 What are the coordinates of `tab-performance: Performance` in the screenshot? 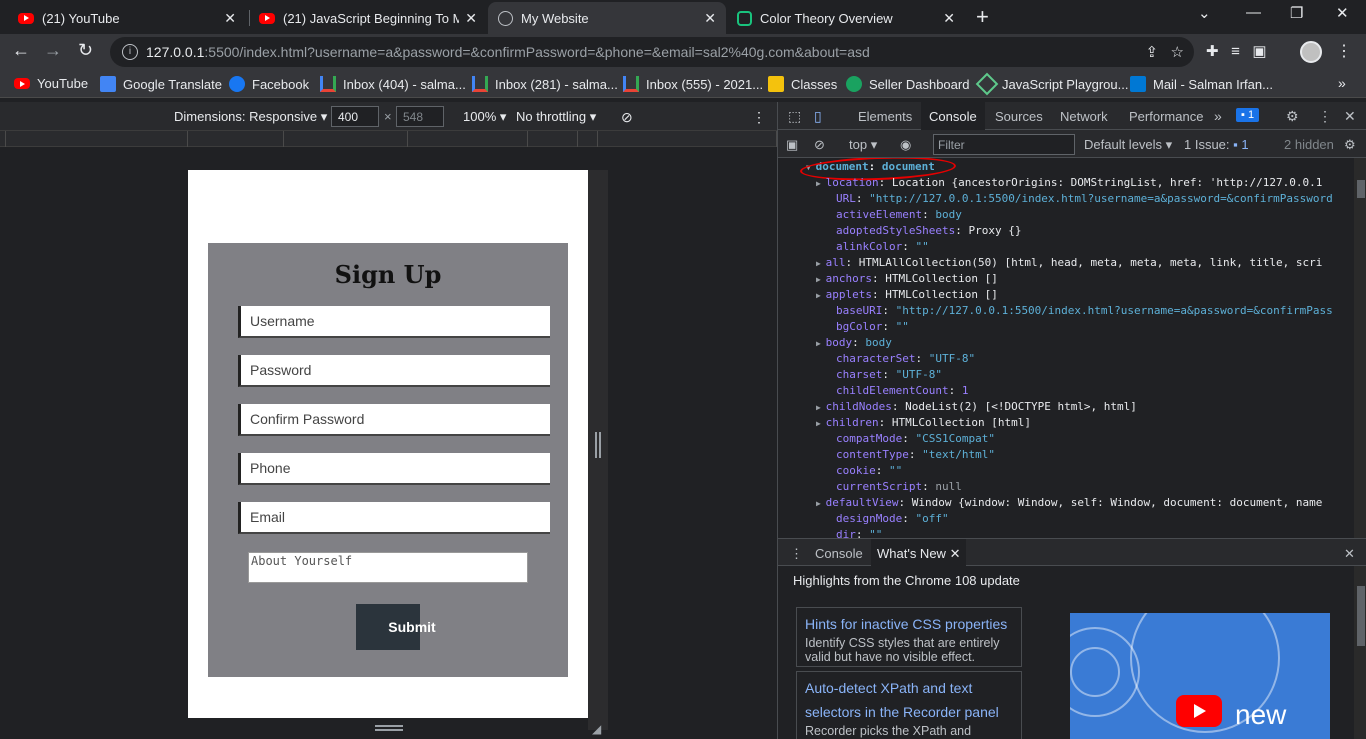 It's located at (1166, 116).